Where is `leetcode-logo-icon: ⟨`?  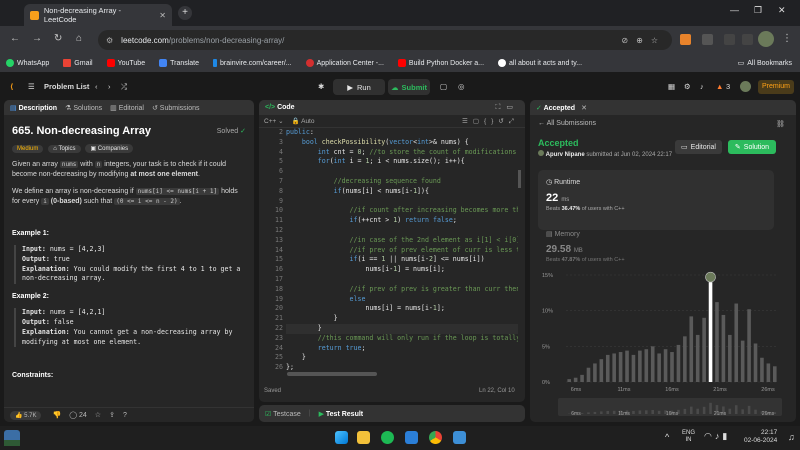
leetcode-logo-icon: ⟨ is located at coordinates (11, 86).